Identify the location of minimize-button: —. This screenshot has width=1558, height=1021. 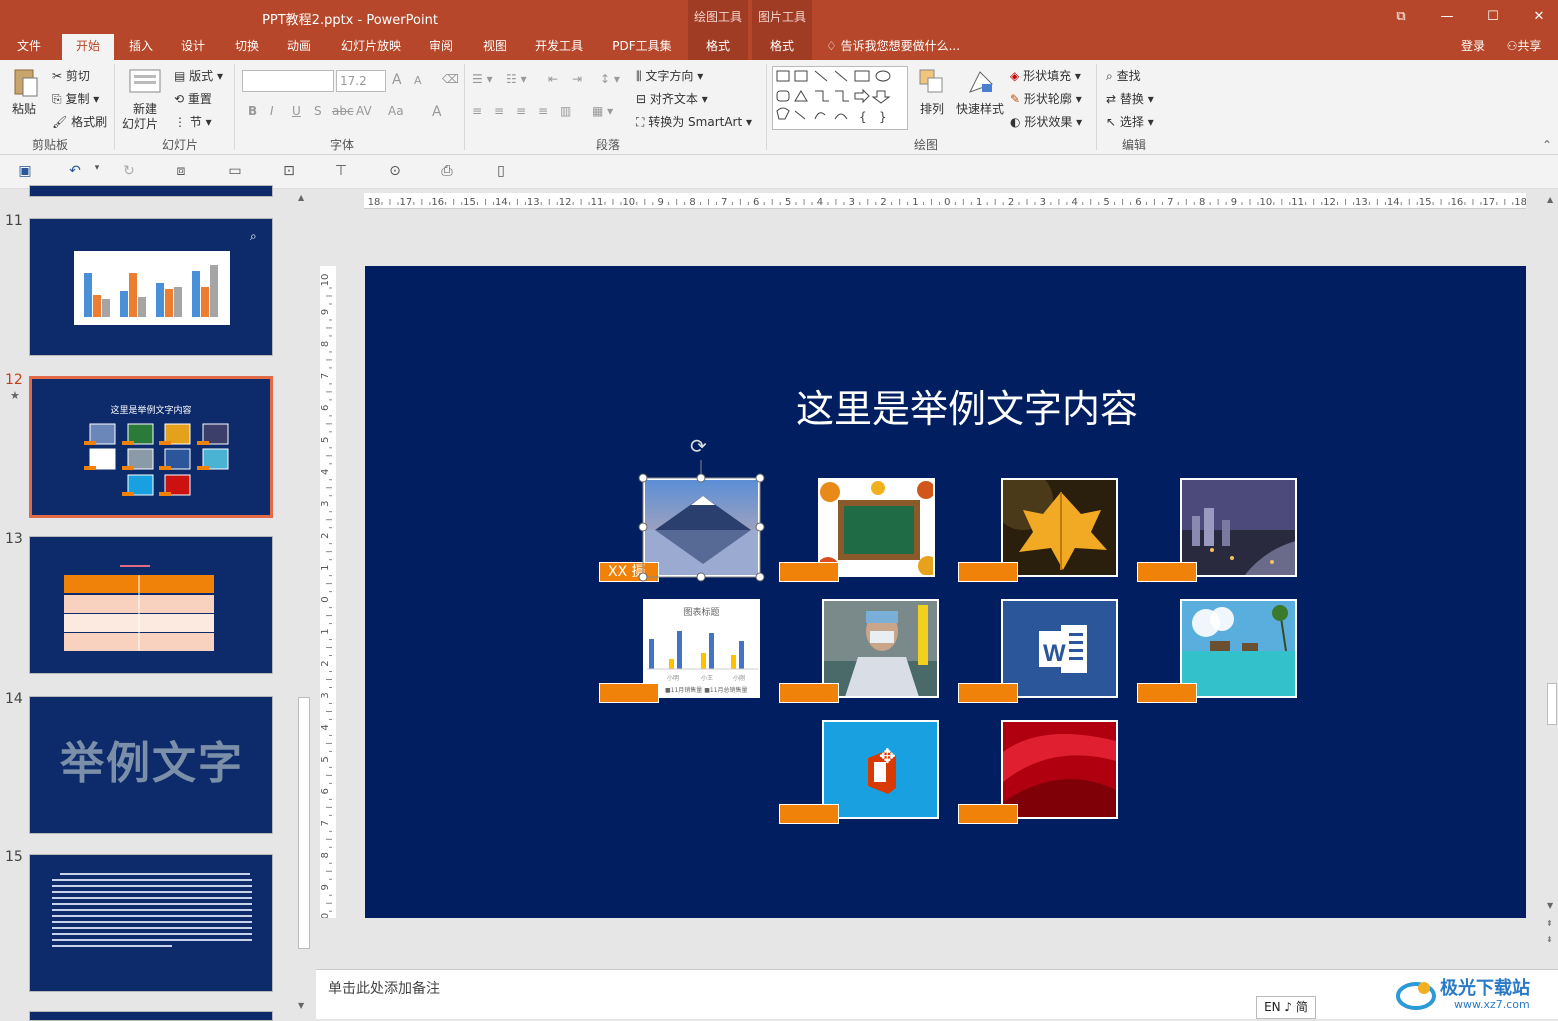
(1447, 17).